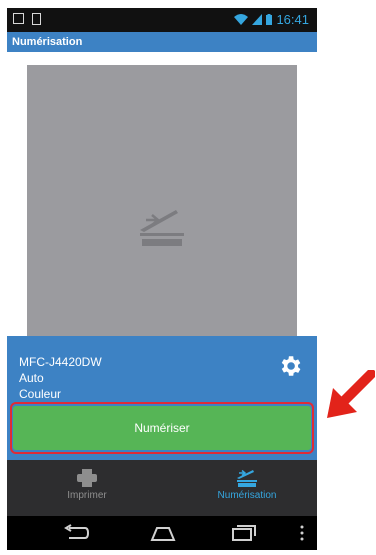 Image resolution: width=376 pixels, height=555 pixels. Describe the element at coordinates (162, 42) in the screenshot. I see `action-bar-title: Numérisation` at that location.